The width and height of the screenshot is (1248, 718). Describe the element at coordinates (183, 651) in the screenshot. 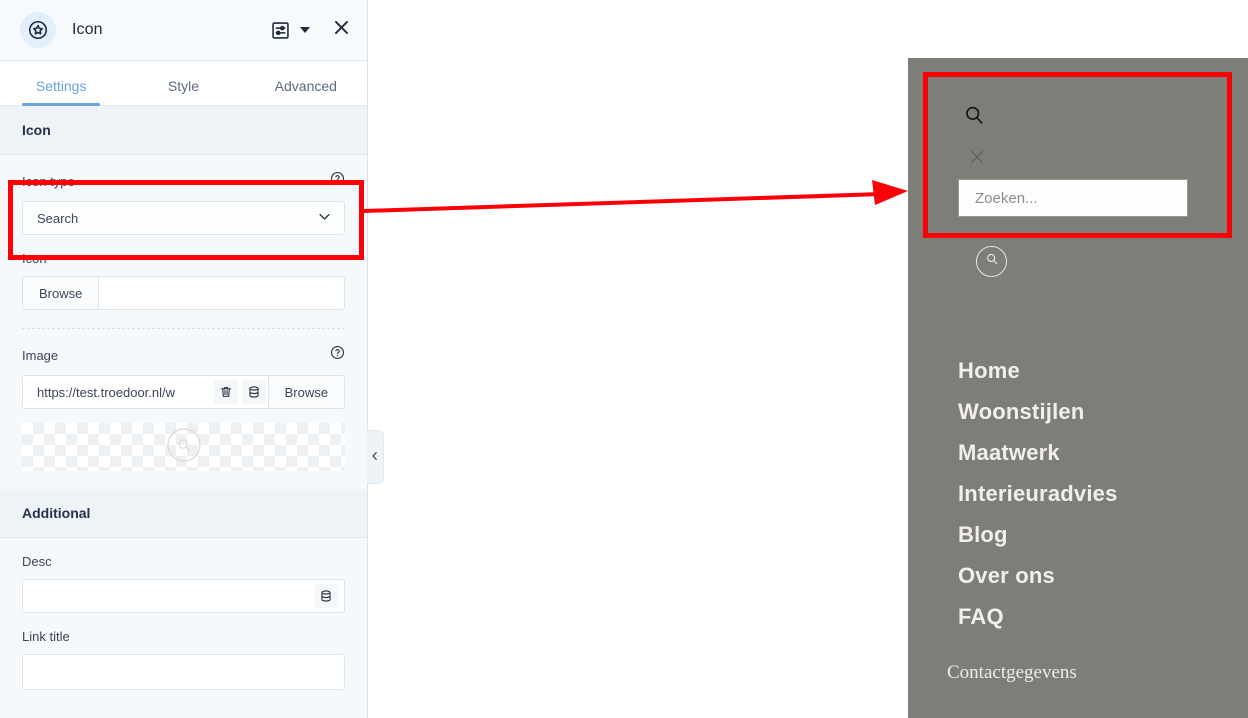

I see `field-link-title: Link title` at that location.